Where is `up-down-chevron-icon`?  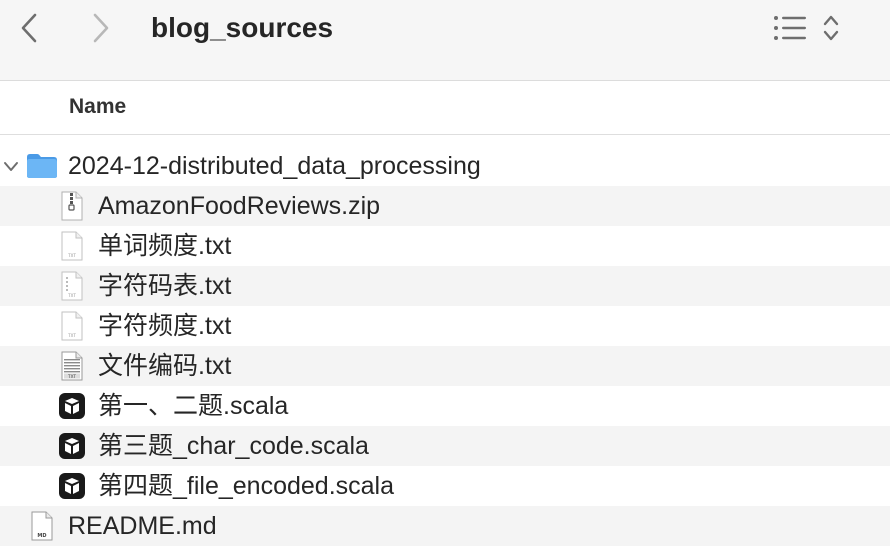
up-down-chevron-icon is located at coordinates (831, 28).